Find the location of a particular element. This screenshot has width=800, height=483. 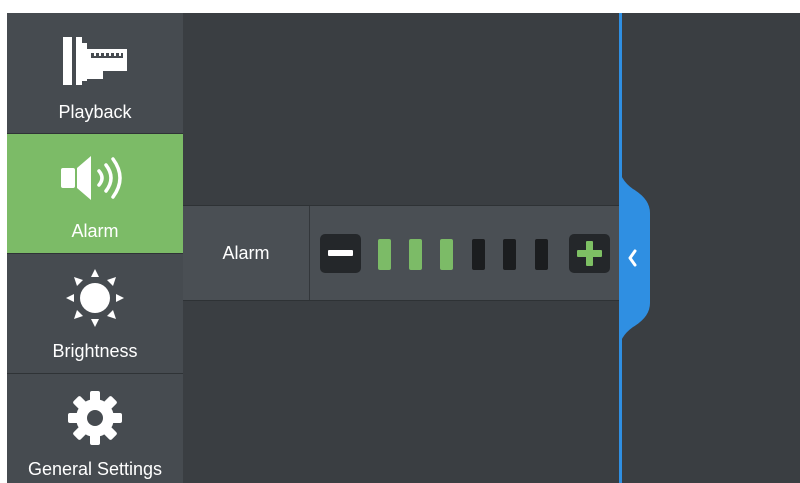

sidebar-item-brightness: Brightness is located at coordinates (95, 313).